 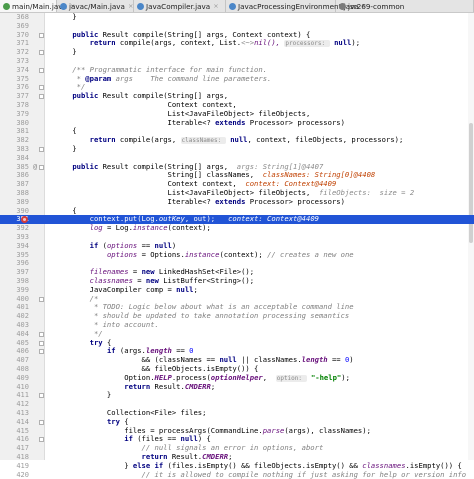 What do you see at coordinates (14, 457) in the screenshot?
I see `line-number: 418` at bounding box center [14, 457].